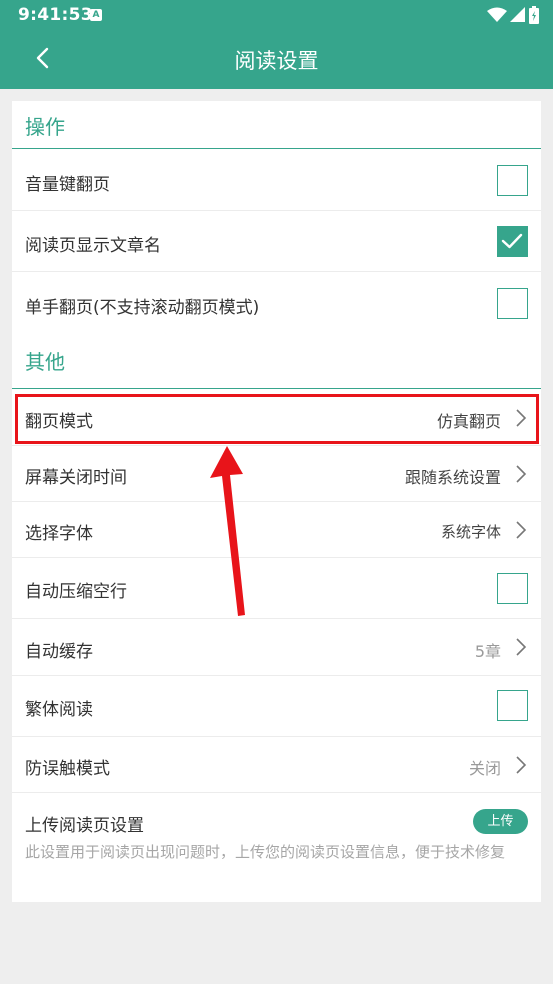  I want to click on upload-button: 上传, so click(500, 821).